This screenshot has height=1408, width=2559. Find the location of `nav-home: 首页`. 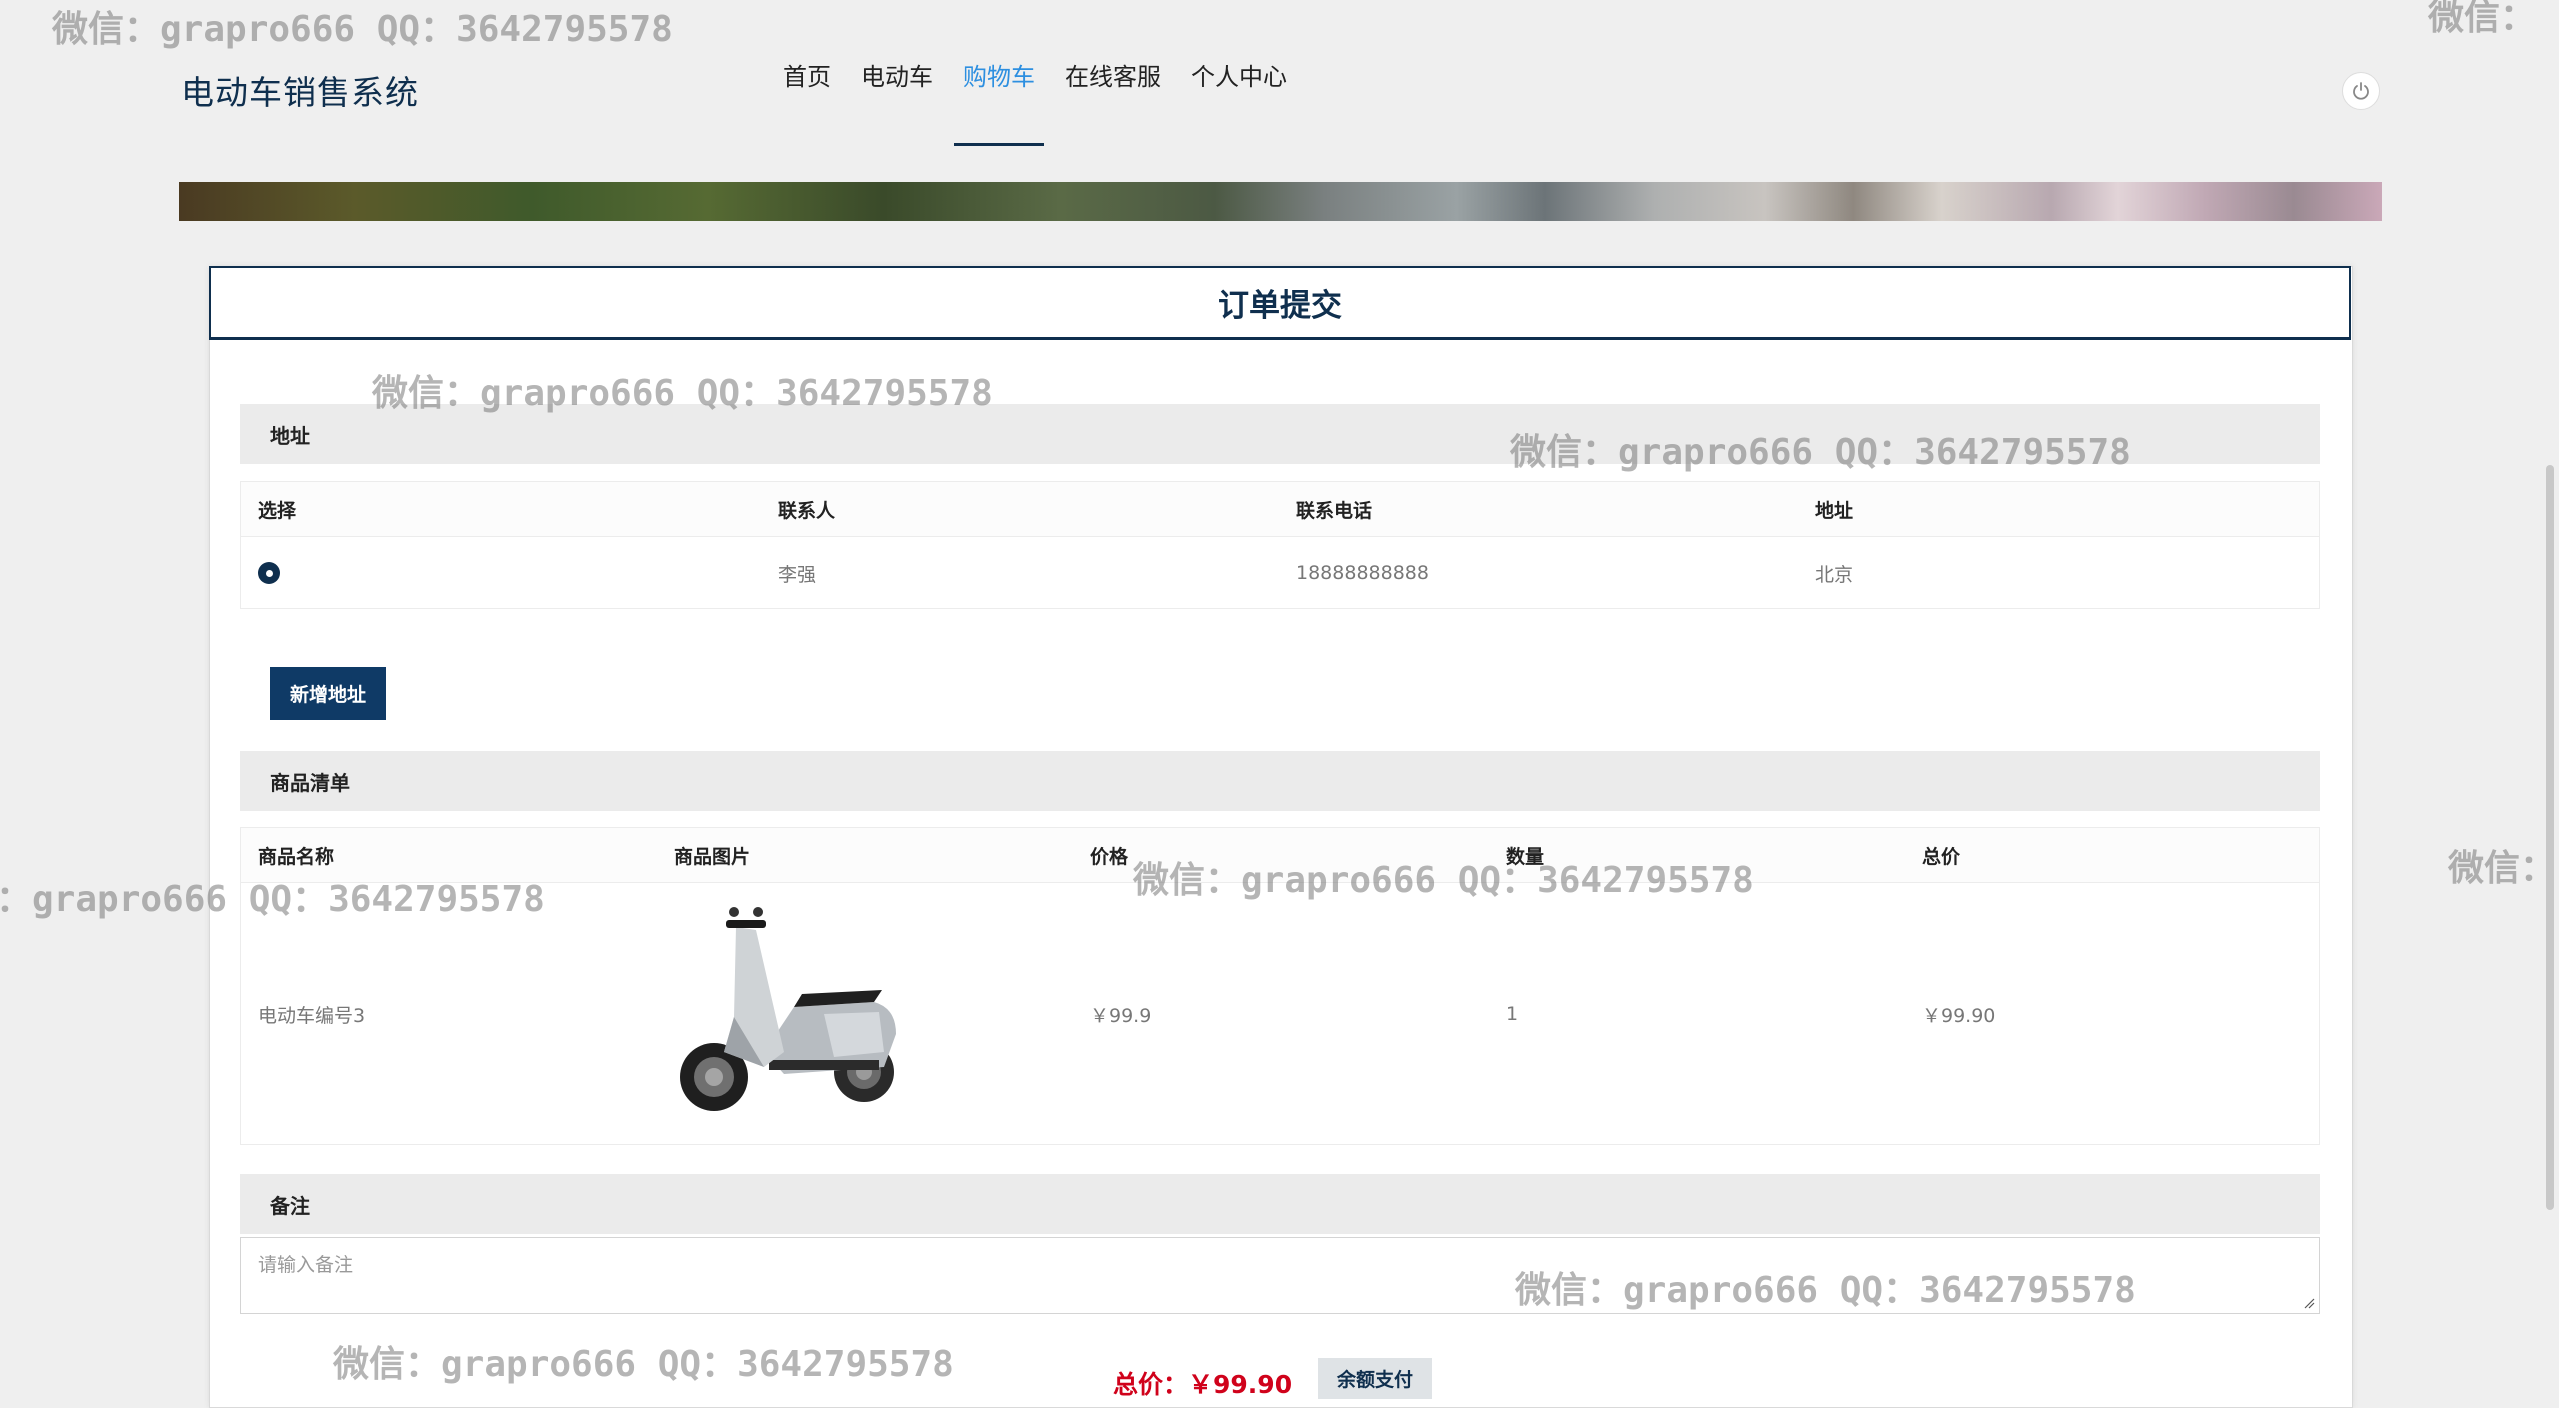

nav-home: 首页 is located at coordinates (807, 74).